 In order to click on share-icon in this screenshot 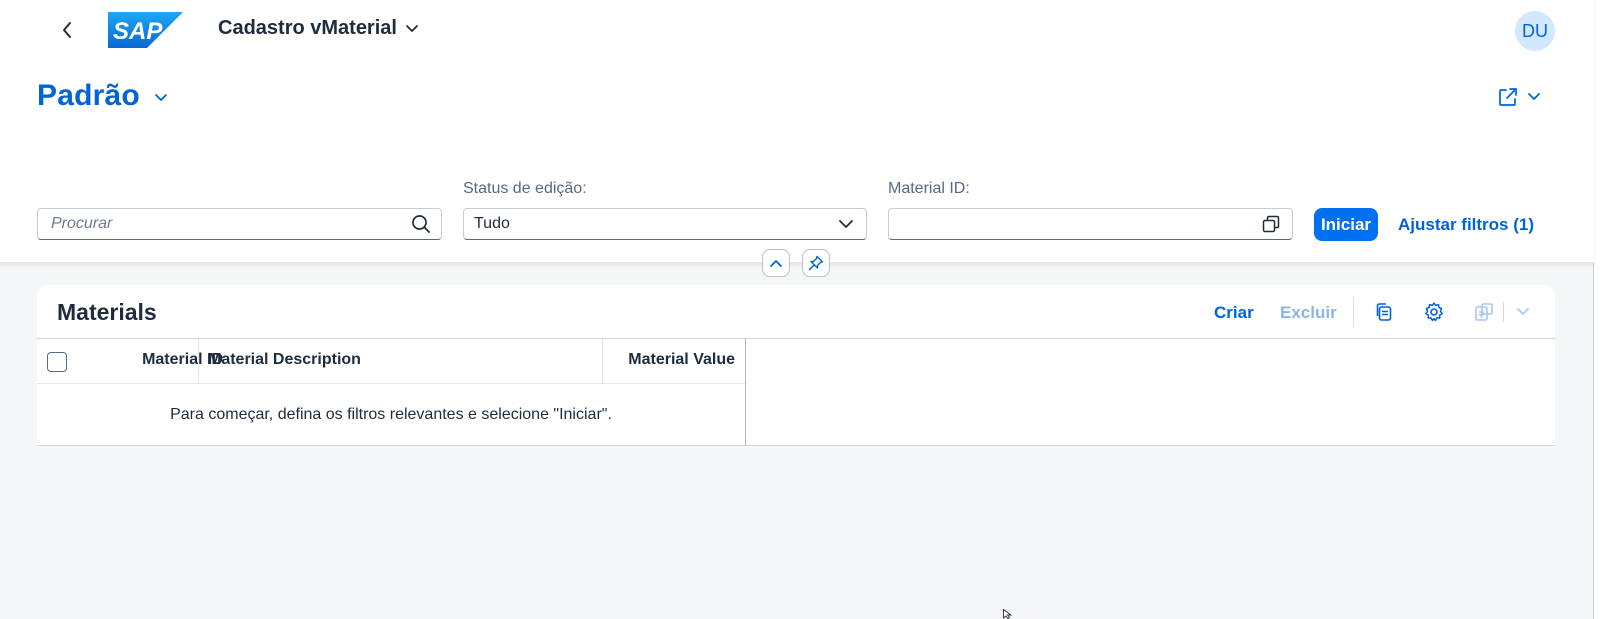, I will do `click(1508, 97)`.